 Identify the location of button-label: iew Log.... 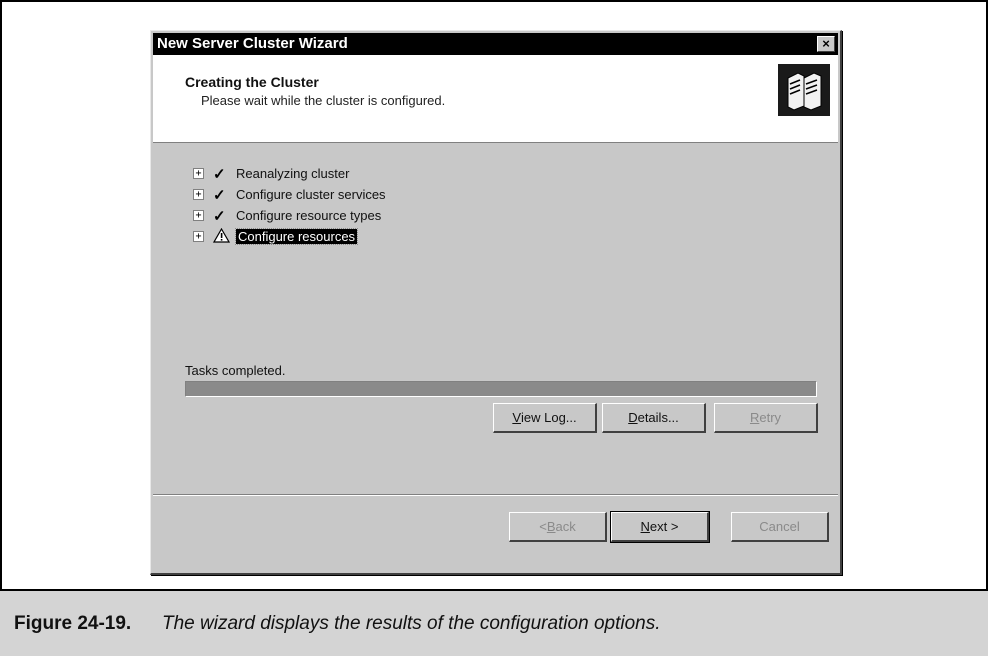
(549, 417).